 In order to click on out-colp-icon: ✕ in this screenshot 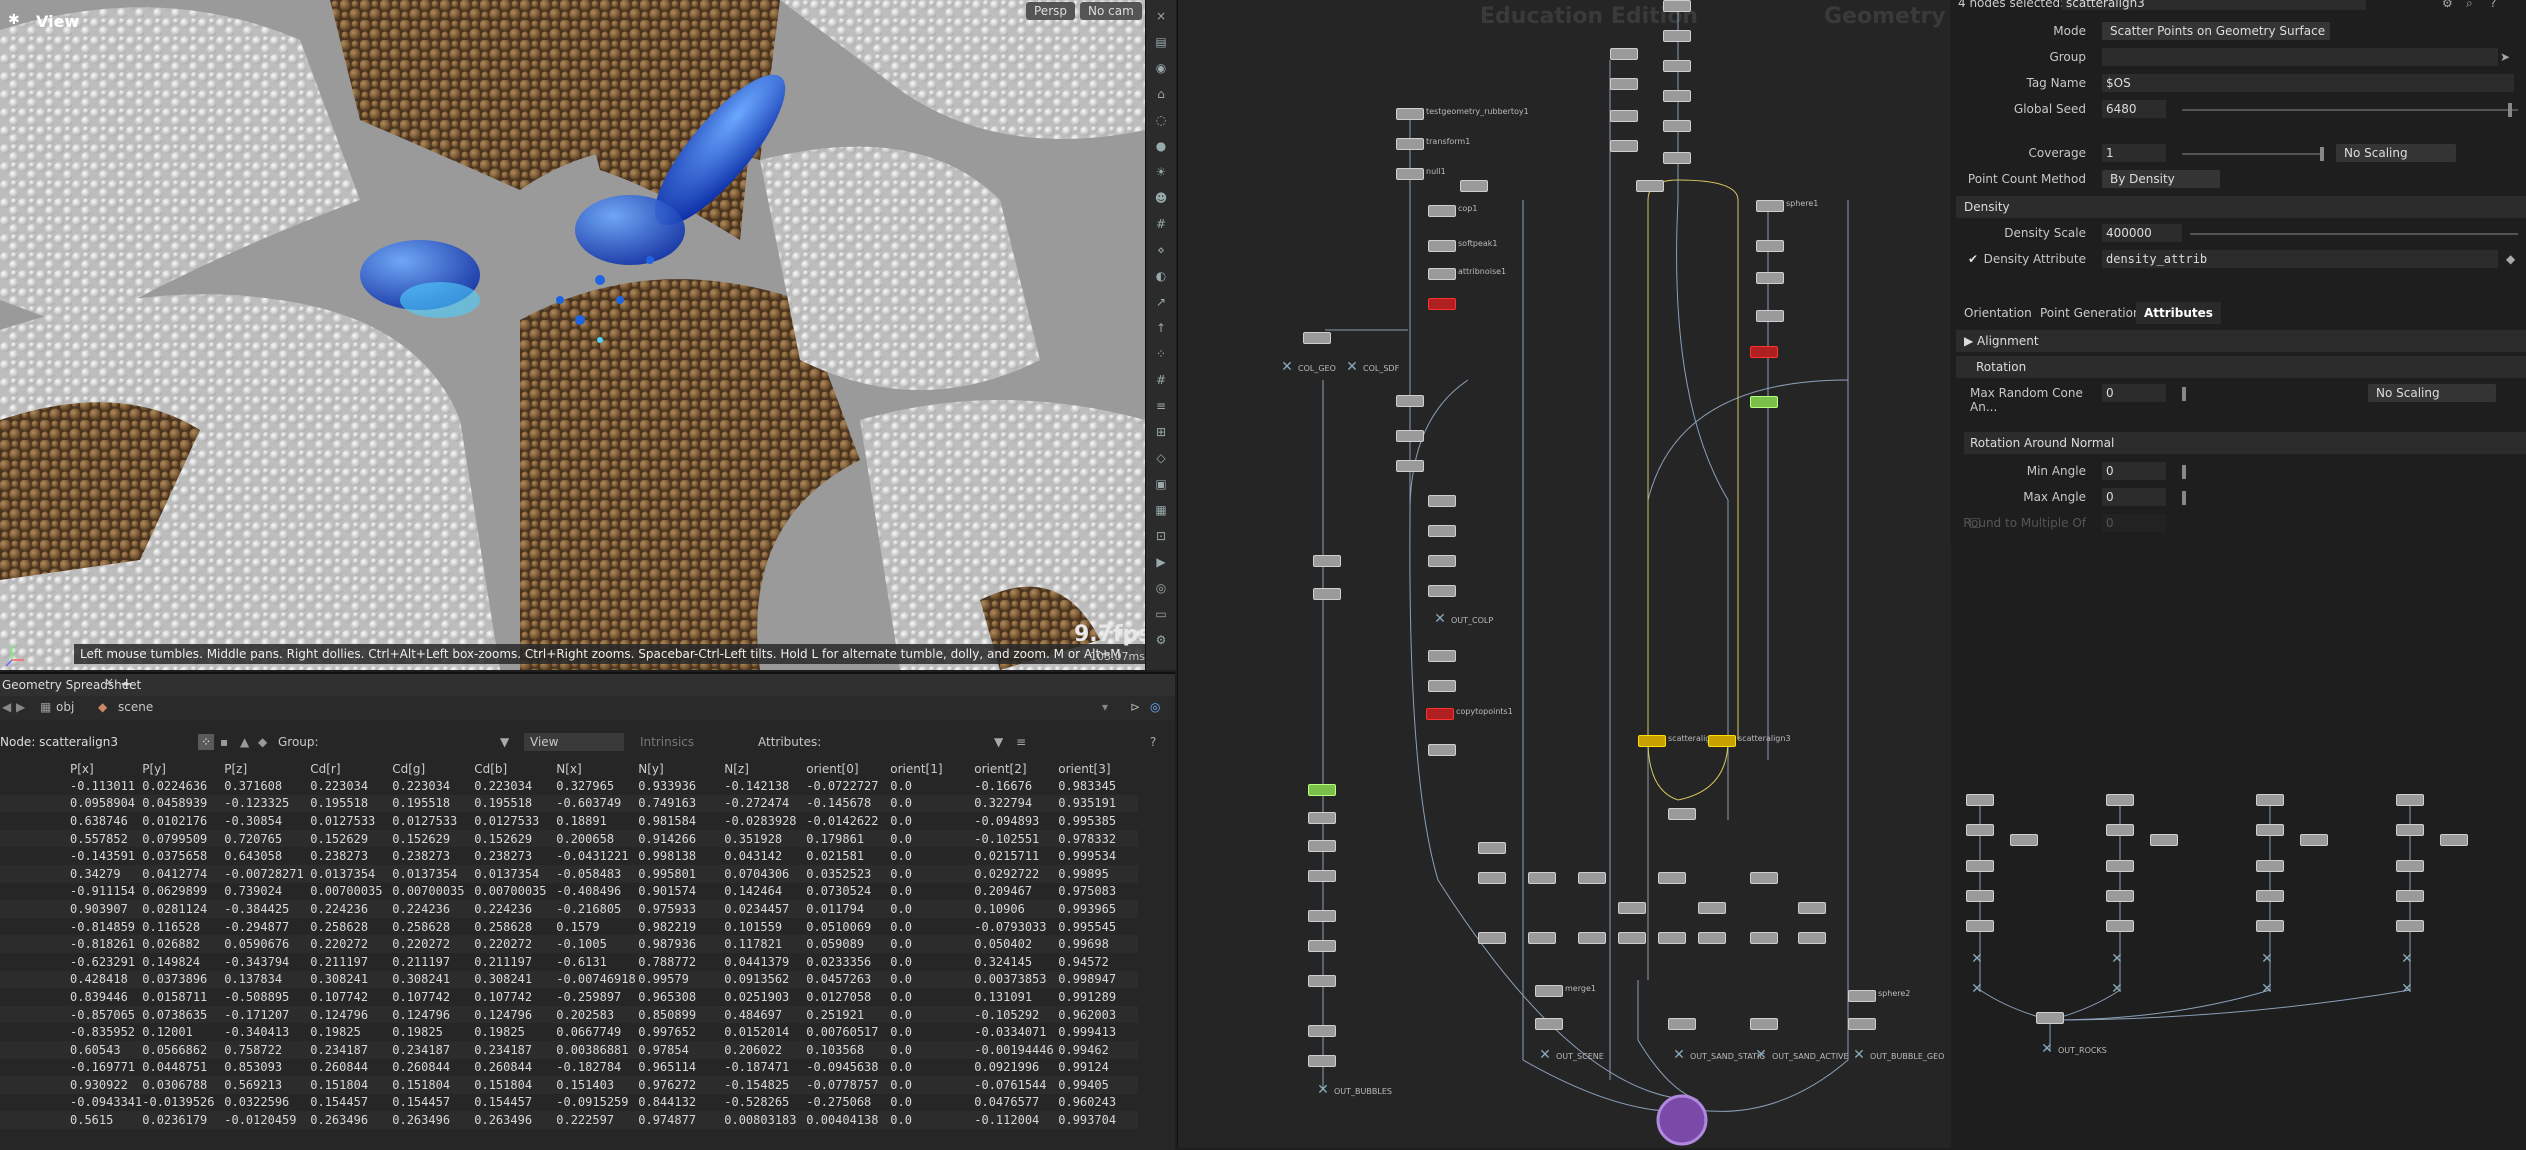, I will do `click(1440, 619)`.